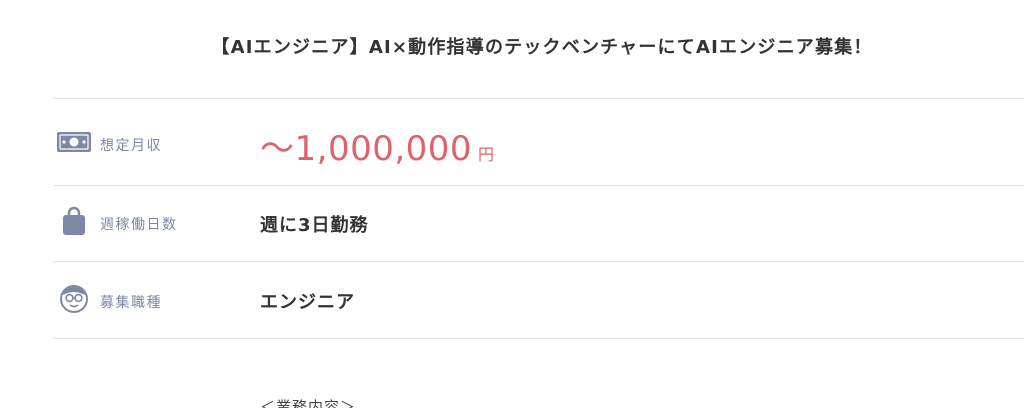 The image size is (1024, 408). Describe the element at coordinates (538, 338) in the screenshot. I see `divider` at that location.